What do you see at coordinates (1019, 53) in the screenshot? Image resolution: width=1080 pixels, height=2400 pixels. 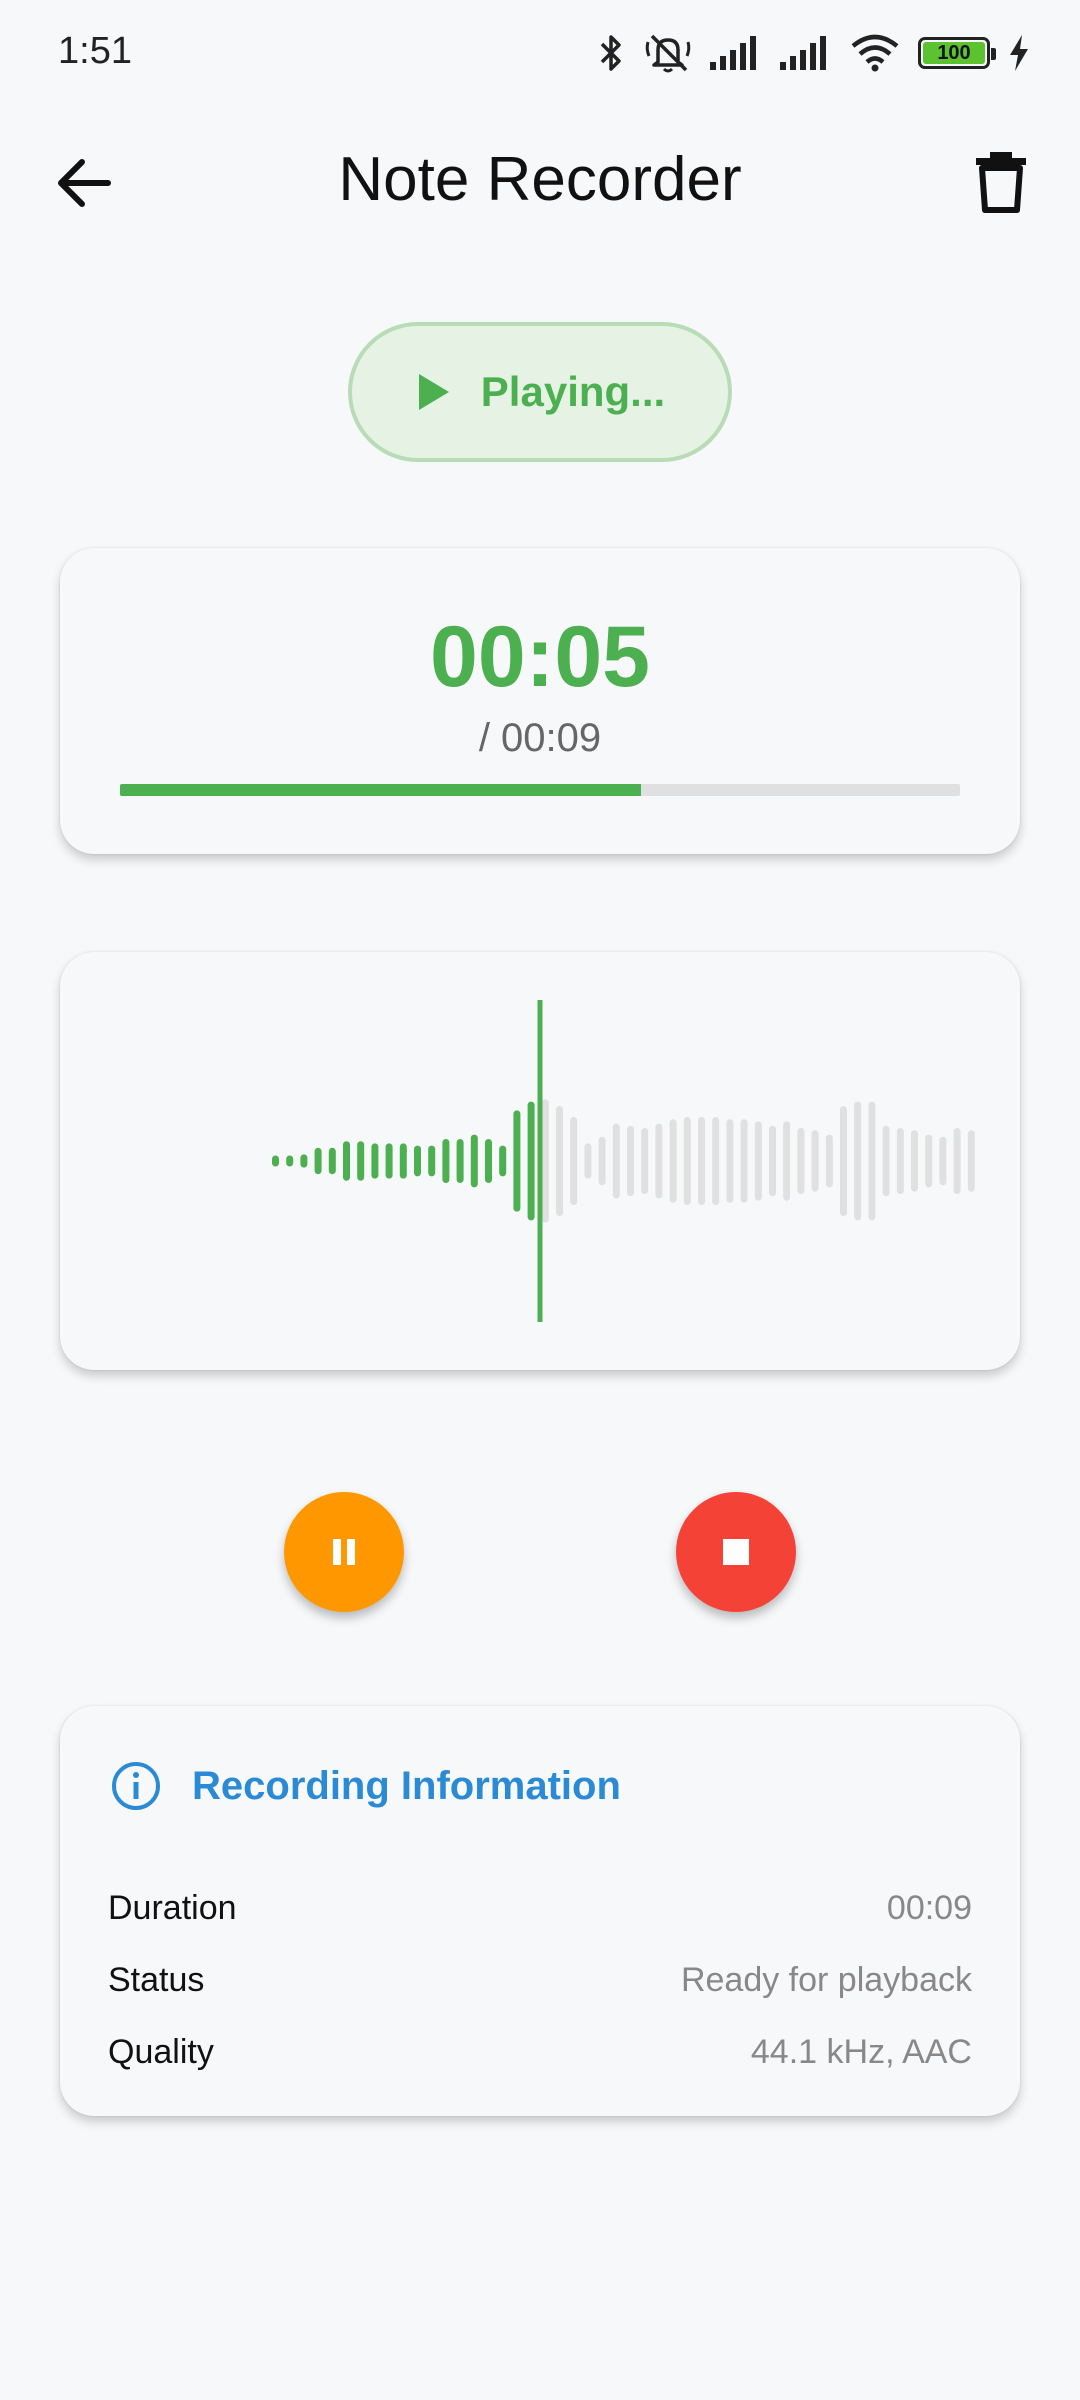 I see `charging-icon` at bounding box center [1019, 53].